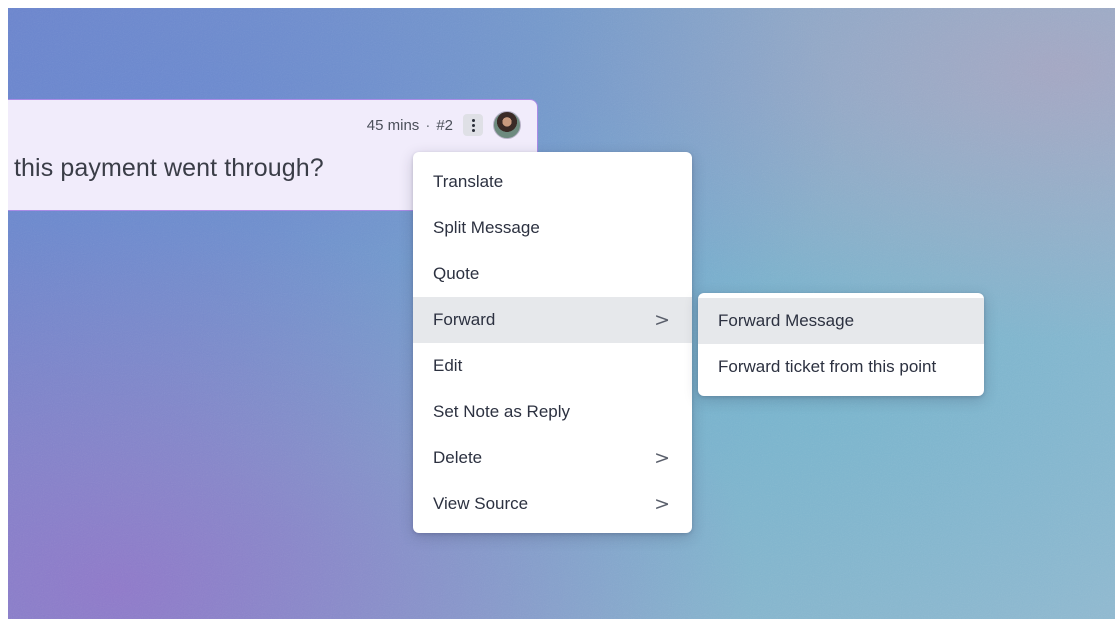 This screenshot has width=1115, height=619. What do you see at coordinates (507, 125) in the screenshot?
I see `avatar` at bounding box center [507, 125].